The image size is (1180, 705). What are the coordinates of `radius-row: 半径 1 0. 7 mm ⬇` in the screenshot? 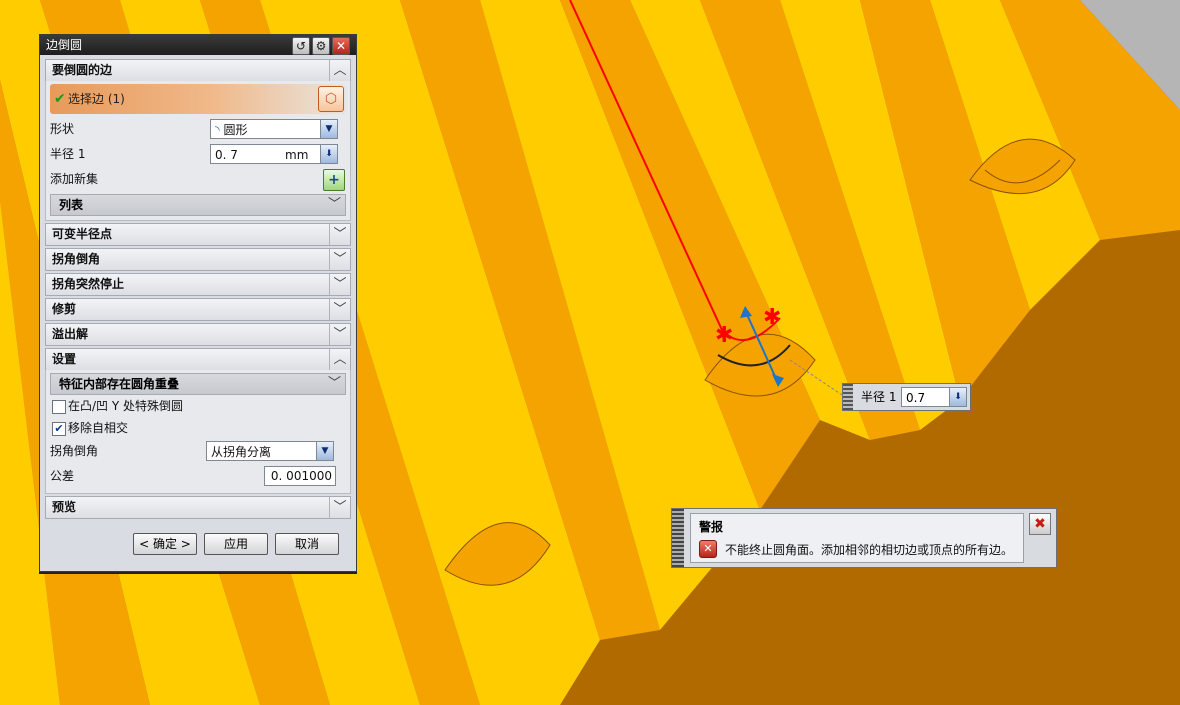 It's located at (198, 154).